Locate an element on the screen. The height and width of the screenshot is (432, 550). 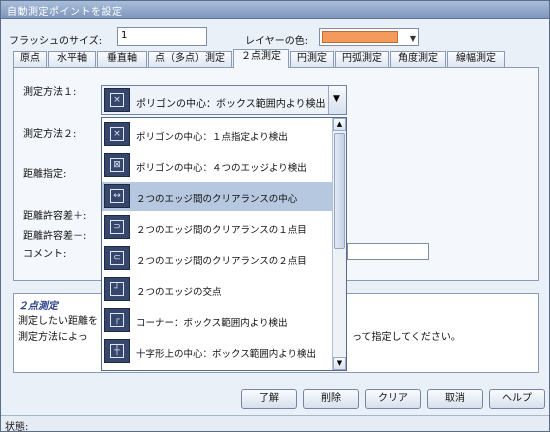
polygon-point-icon: × is located at coordinates (117, 134).